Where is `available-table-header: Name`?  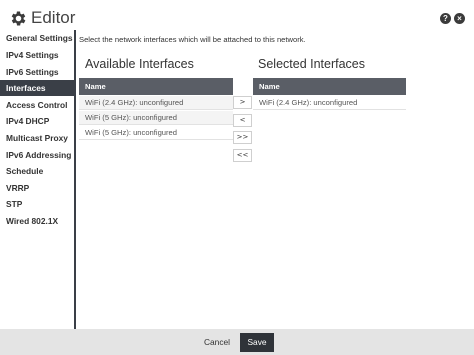
available-table-header: Name is located at coordinates (156, 86).